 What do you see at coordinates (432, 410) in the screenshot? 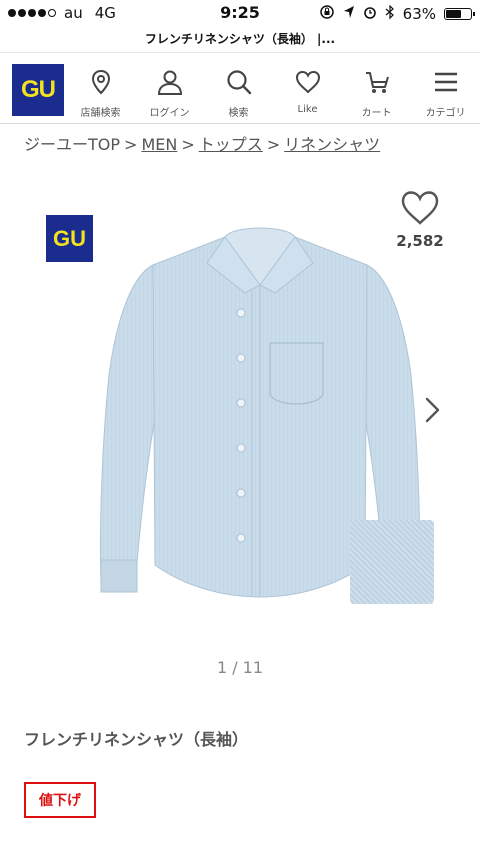
I see `next-image-button` at bounding box center [432, 410].